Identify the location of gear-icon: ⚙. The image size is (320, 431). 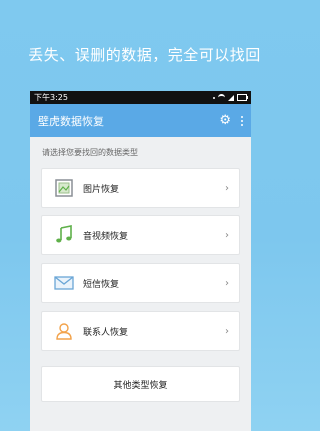
(225, 120).